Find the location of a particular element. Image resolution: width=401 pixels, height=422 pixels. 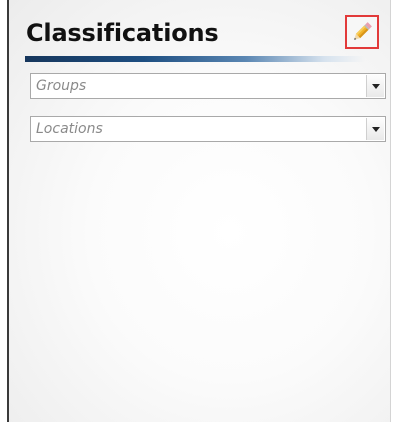

groups-dropdown: Groups is located at coordinates (208, 86).